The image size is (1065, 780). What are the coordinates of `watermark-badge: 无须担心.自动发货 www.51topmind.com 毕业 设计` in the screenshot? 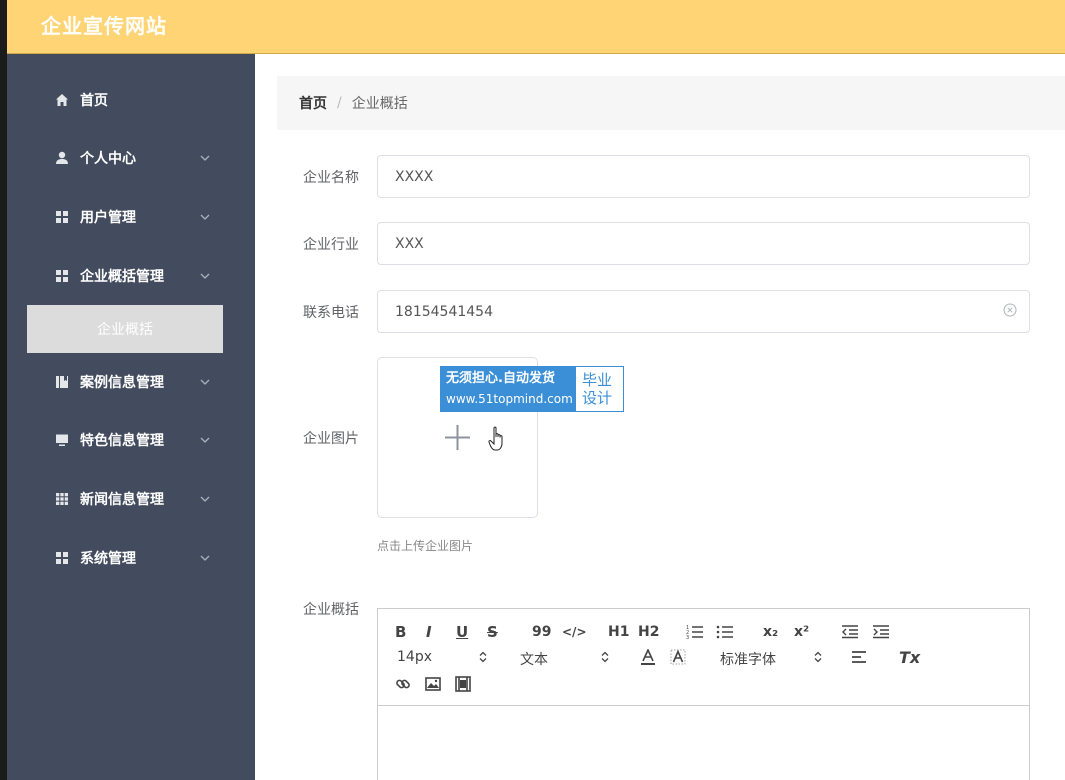 It's located at (532, 389).